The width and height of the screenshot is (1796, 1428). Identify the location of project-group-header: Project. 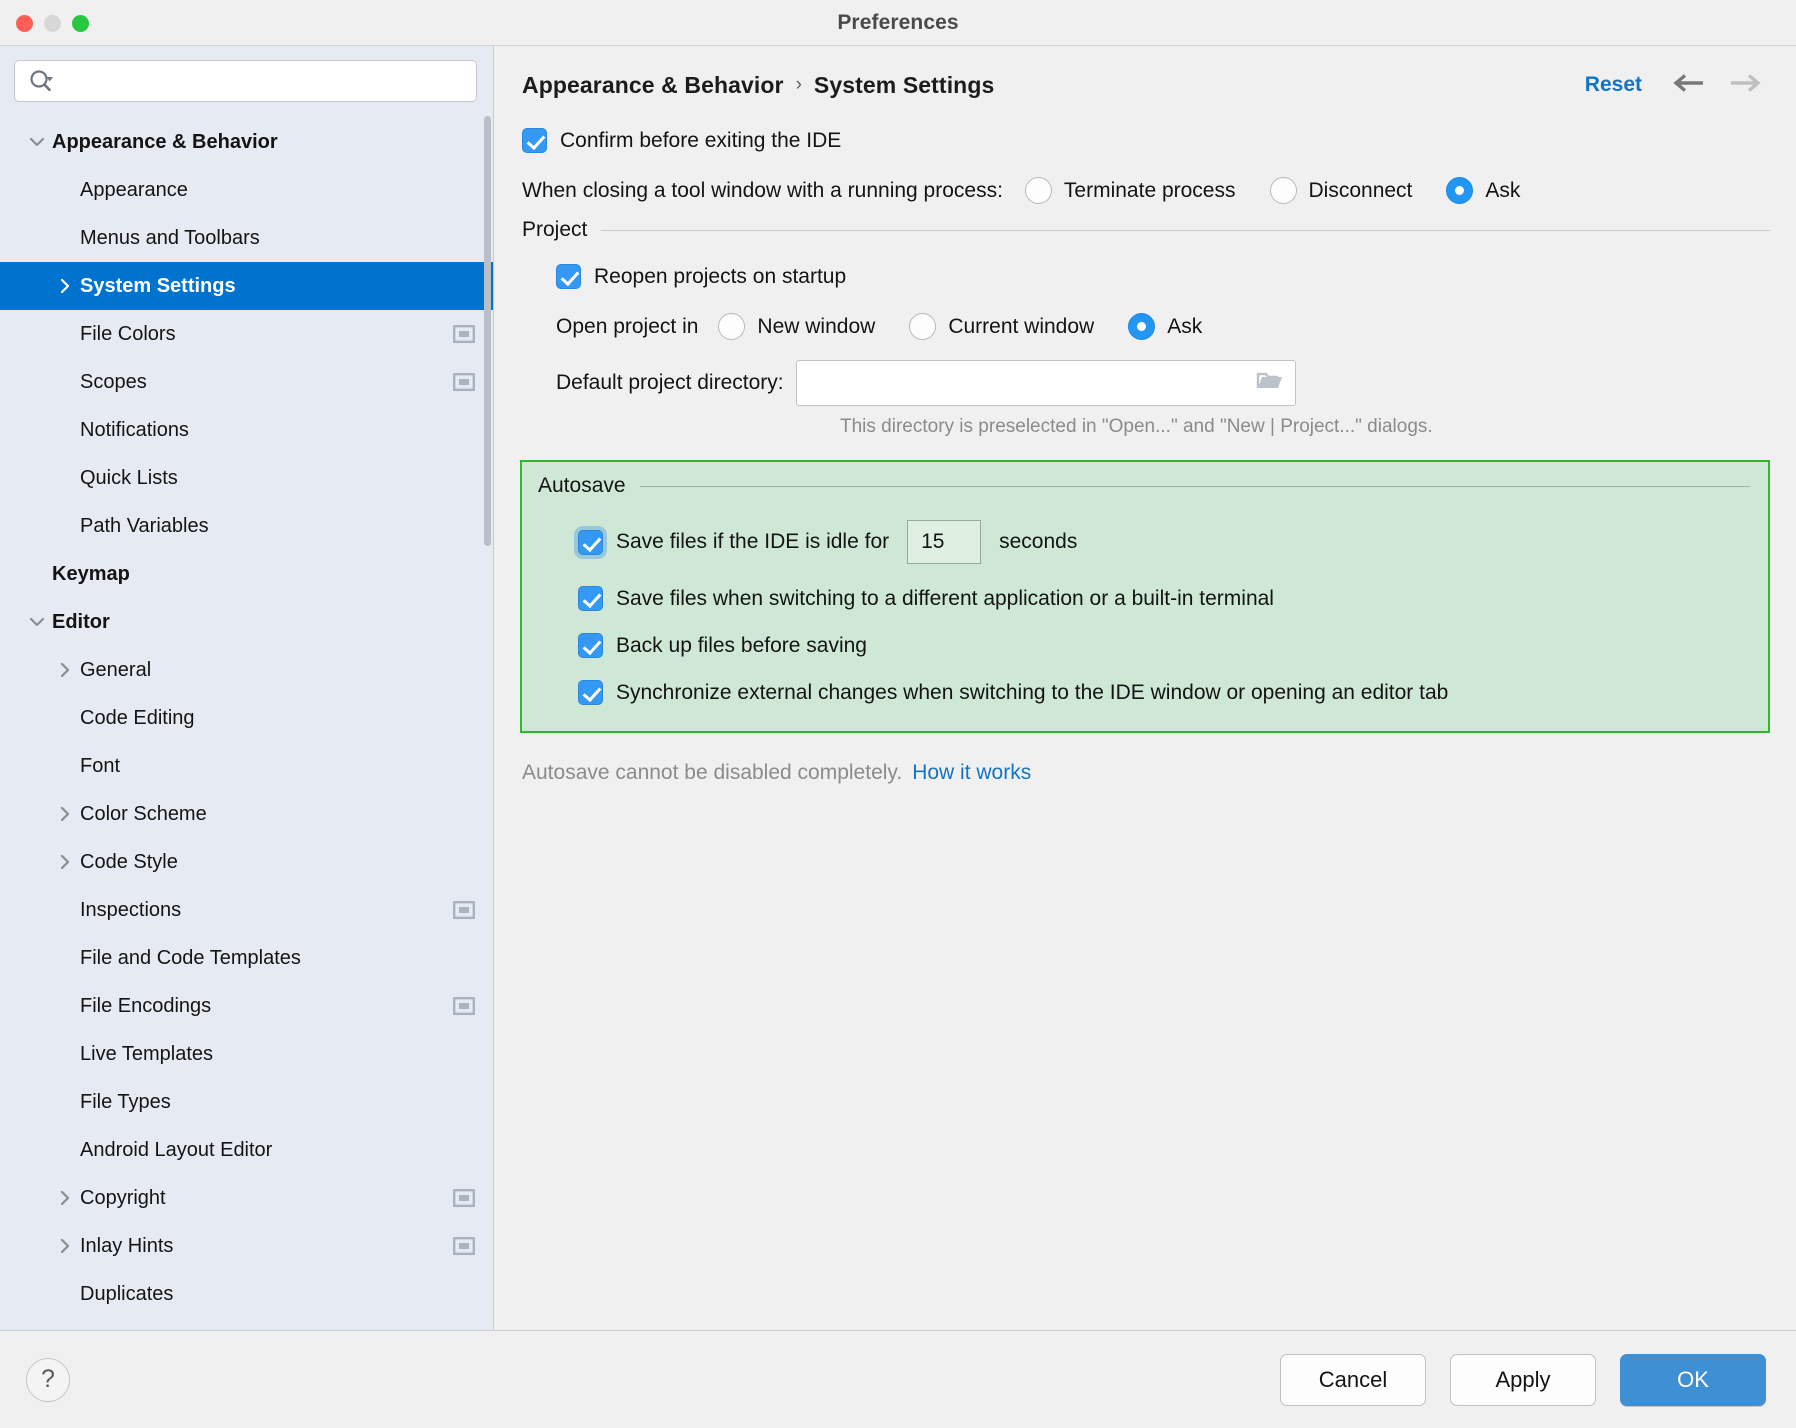
(1145, 230).